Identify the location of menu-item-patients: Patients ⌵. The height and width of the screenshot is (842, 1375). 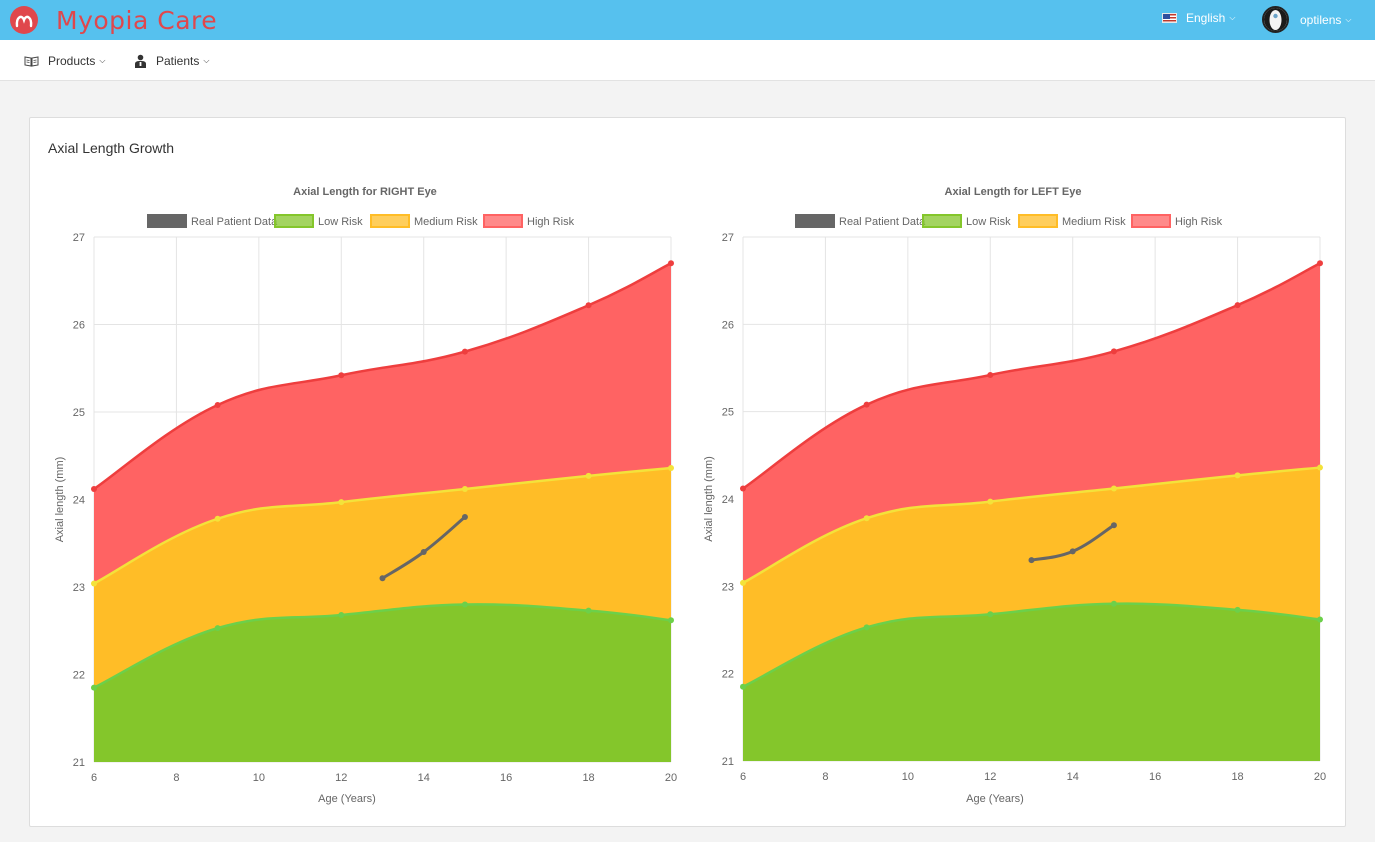
(171, 61).